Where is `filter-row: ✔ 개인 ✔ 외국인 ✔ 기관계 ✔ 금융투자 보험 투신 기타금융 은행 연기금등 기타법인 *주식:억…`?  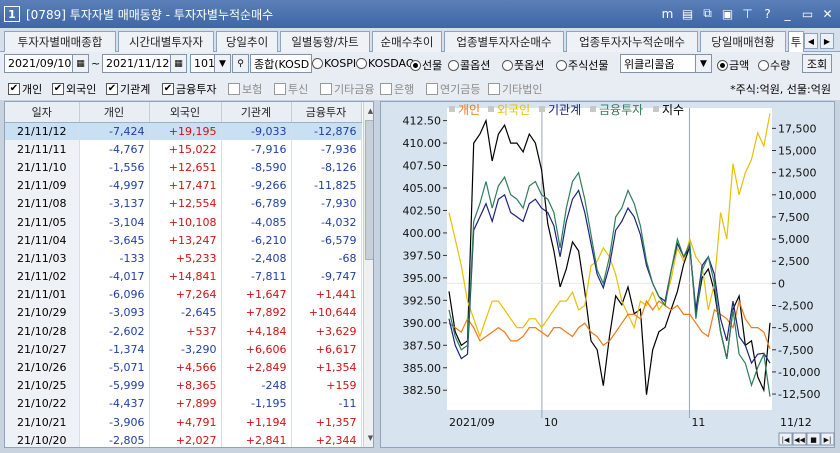 filter-row: ✔ 개인 ✔ 외국인 ✔ 기관계 ✔ 금융투자 보험 투신 기타금융 은행 연기금등 기타법인 *주식:억… is located at coordinates (420, 88).